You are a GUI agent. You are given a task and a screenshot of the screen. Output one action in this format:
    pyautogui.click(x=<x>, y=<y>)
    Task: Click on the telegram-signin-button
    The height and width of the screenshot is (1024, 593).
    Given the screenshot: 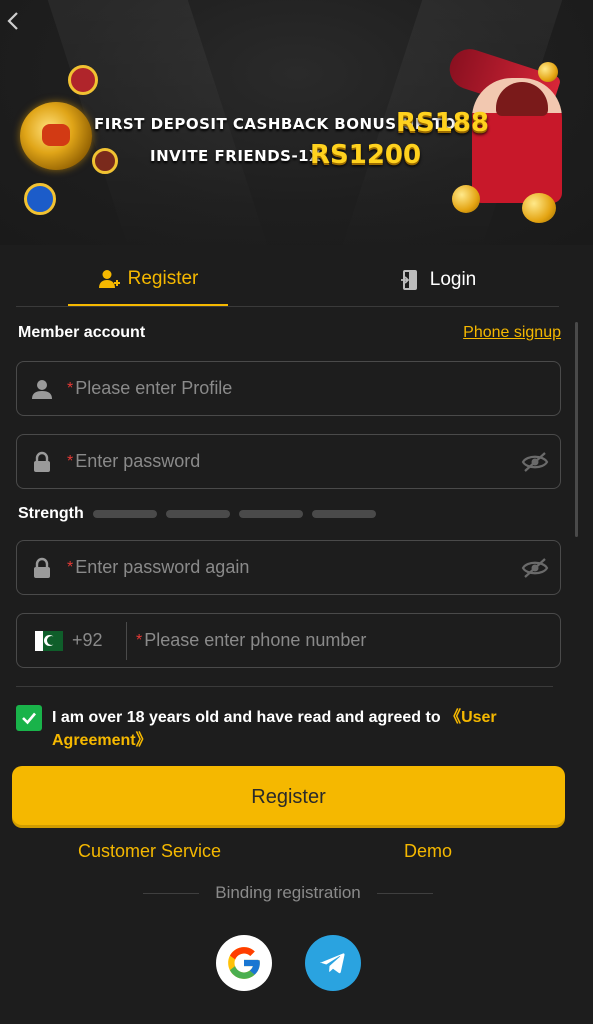 What is the action you would take?
    pyautogui.click(x=333, y=963)
    